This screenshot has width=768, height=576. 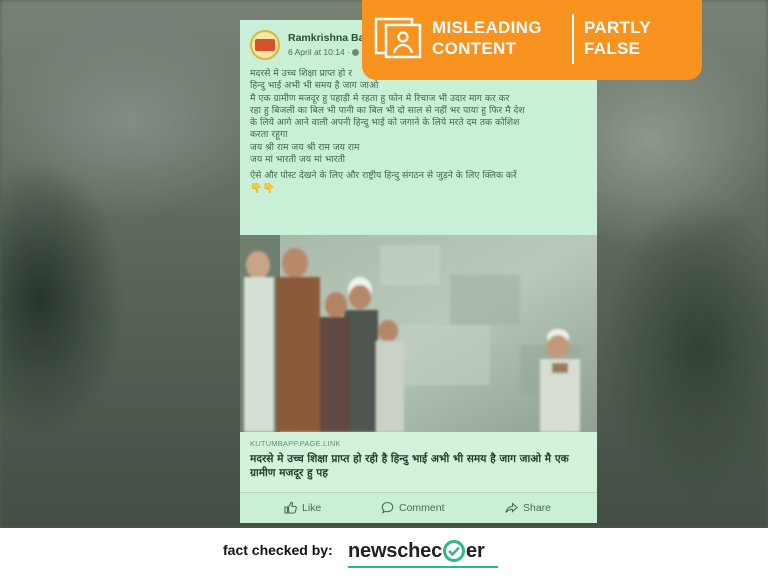 I want to click on avatar-logo-icon, so click(x=265, y=45).